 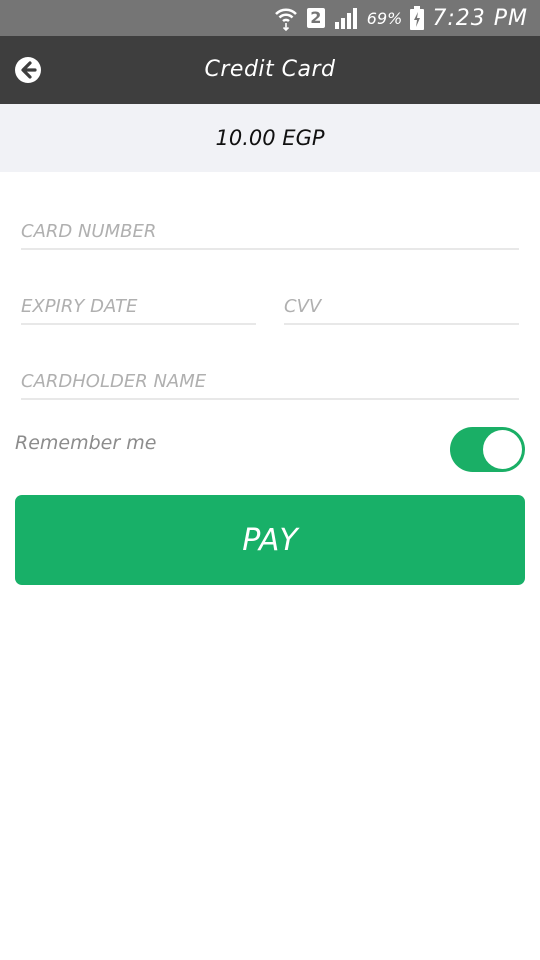 I want to click on remember-me-toggle, so click(x=487, y=449).